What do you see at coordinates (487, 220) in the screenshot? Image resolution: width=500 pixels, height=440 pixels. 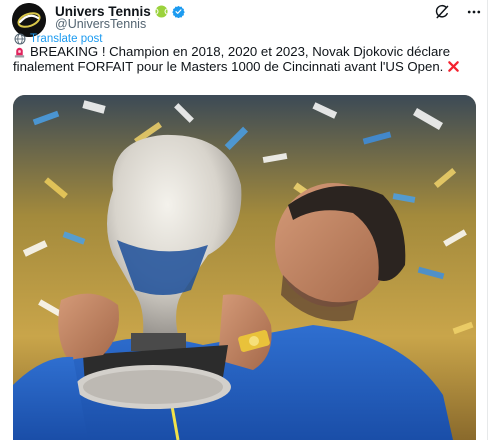 I see `timeline-border` at bounding box center [487, 220].